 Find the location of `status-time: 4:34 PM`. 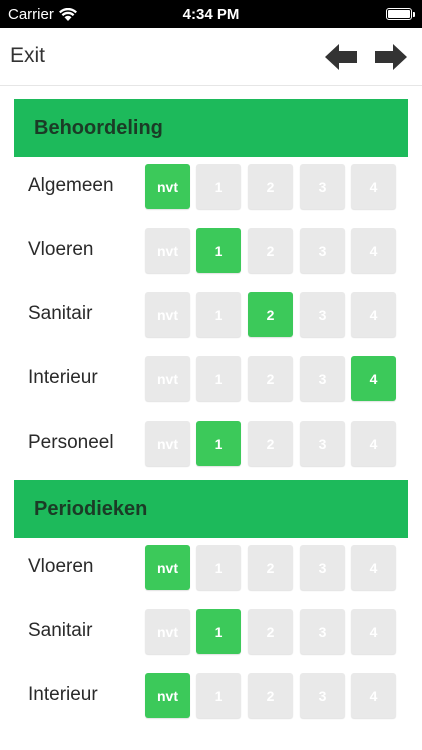

status-time: 4:34 PM is located at coordinates (211, 14).